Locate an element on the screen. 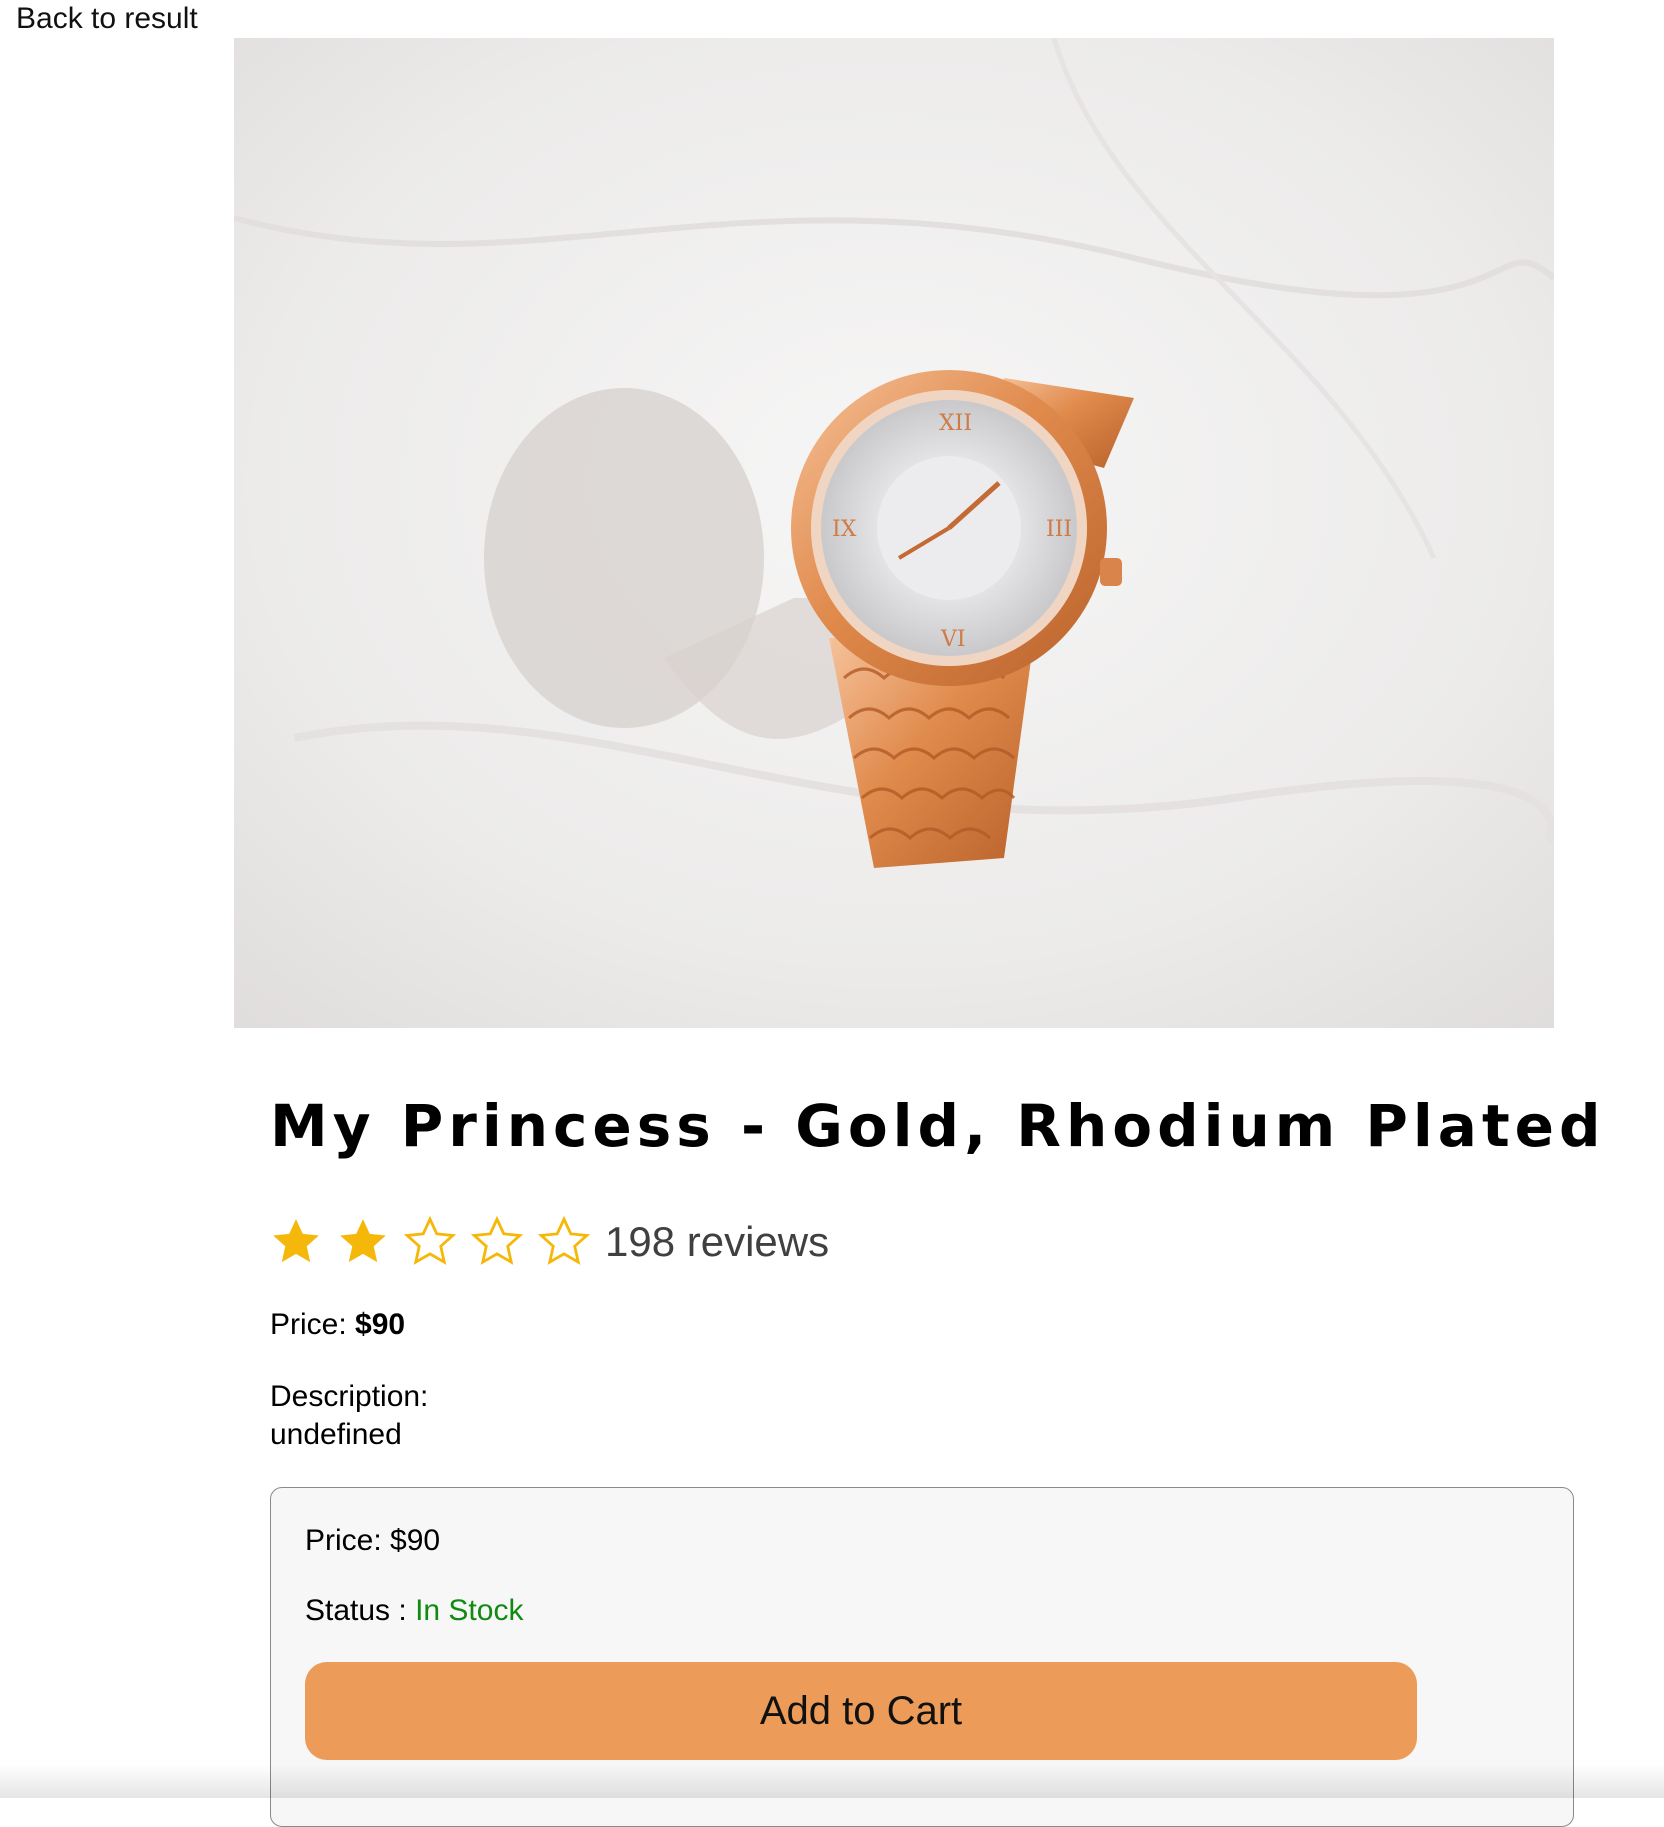 Image resolution: width=1664 pixels, height=1827 pixels. product-description: Description: undefined is located at coordinates (349, 1416).